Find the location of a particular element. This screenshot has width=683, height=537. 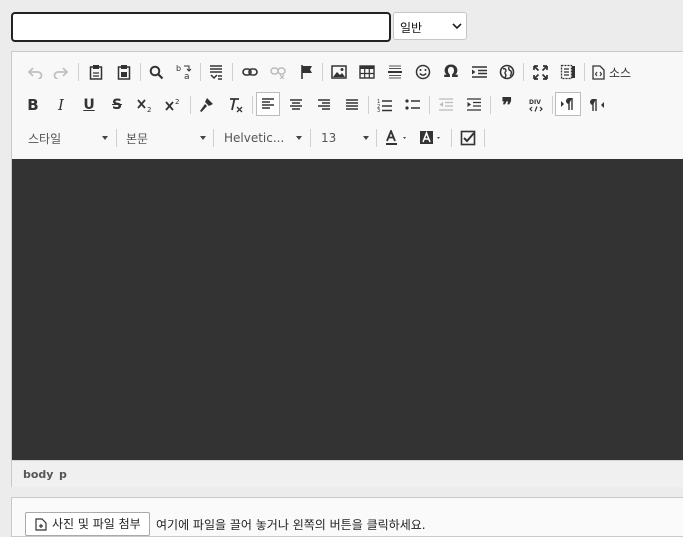

svg-text: a is located at coordinates (187, 76).